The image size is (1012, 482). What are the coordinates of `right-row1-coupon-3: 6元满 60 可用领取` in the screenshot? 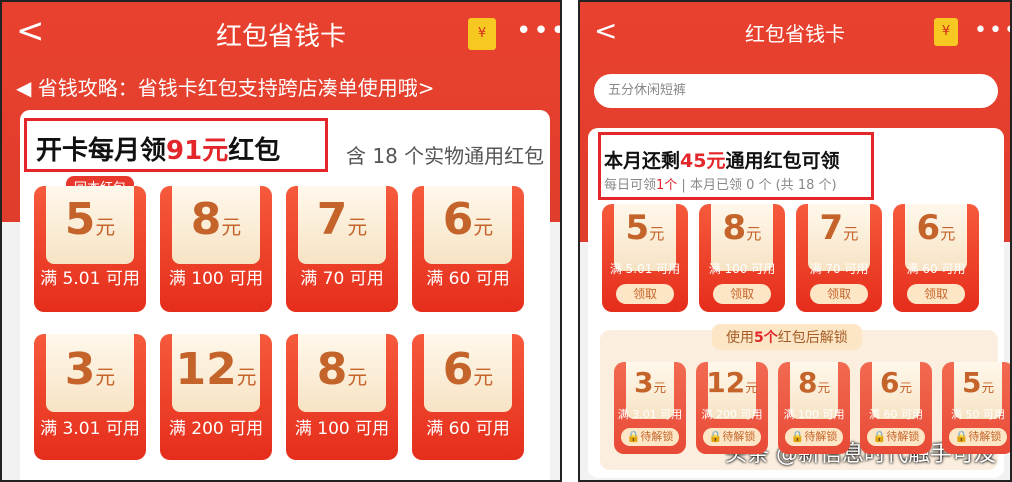 It's located at (936, 258).